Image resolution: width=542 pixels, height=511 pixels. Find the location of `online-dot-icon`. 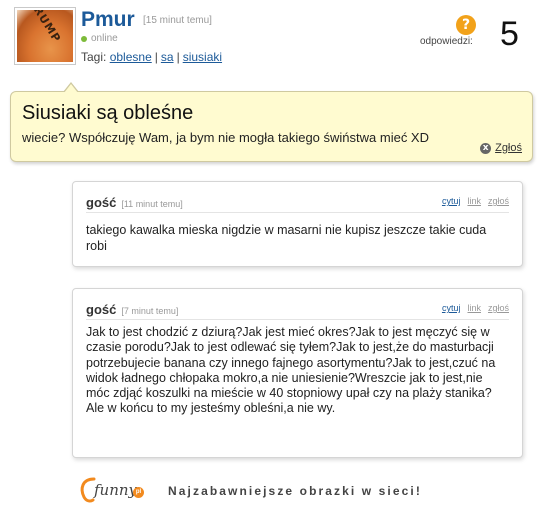

online-dot-icon is located at coordinates (84, 38).